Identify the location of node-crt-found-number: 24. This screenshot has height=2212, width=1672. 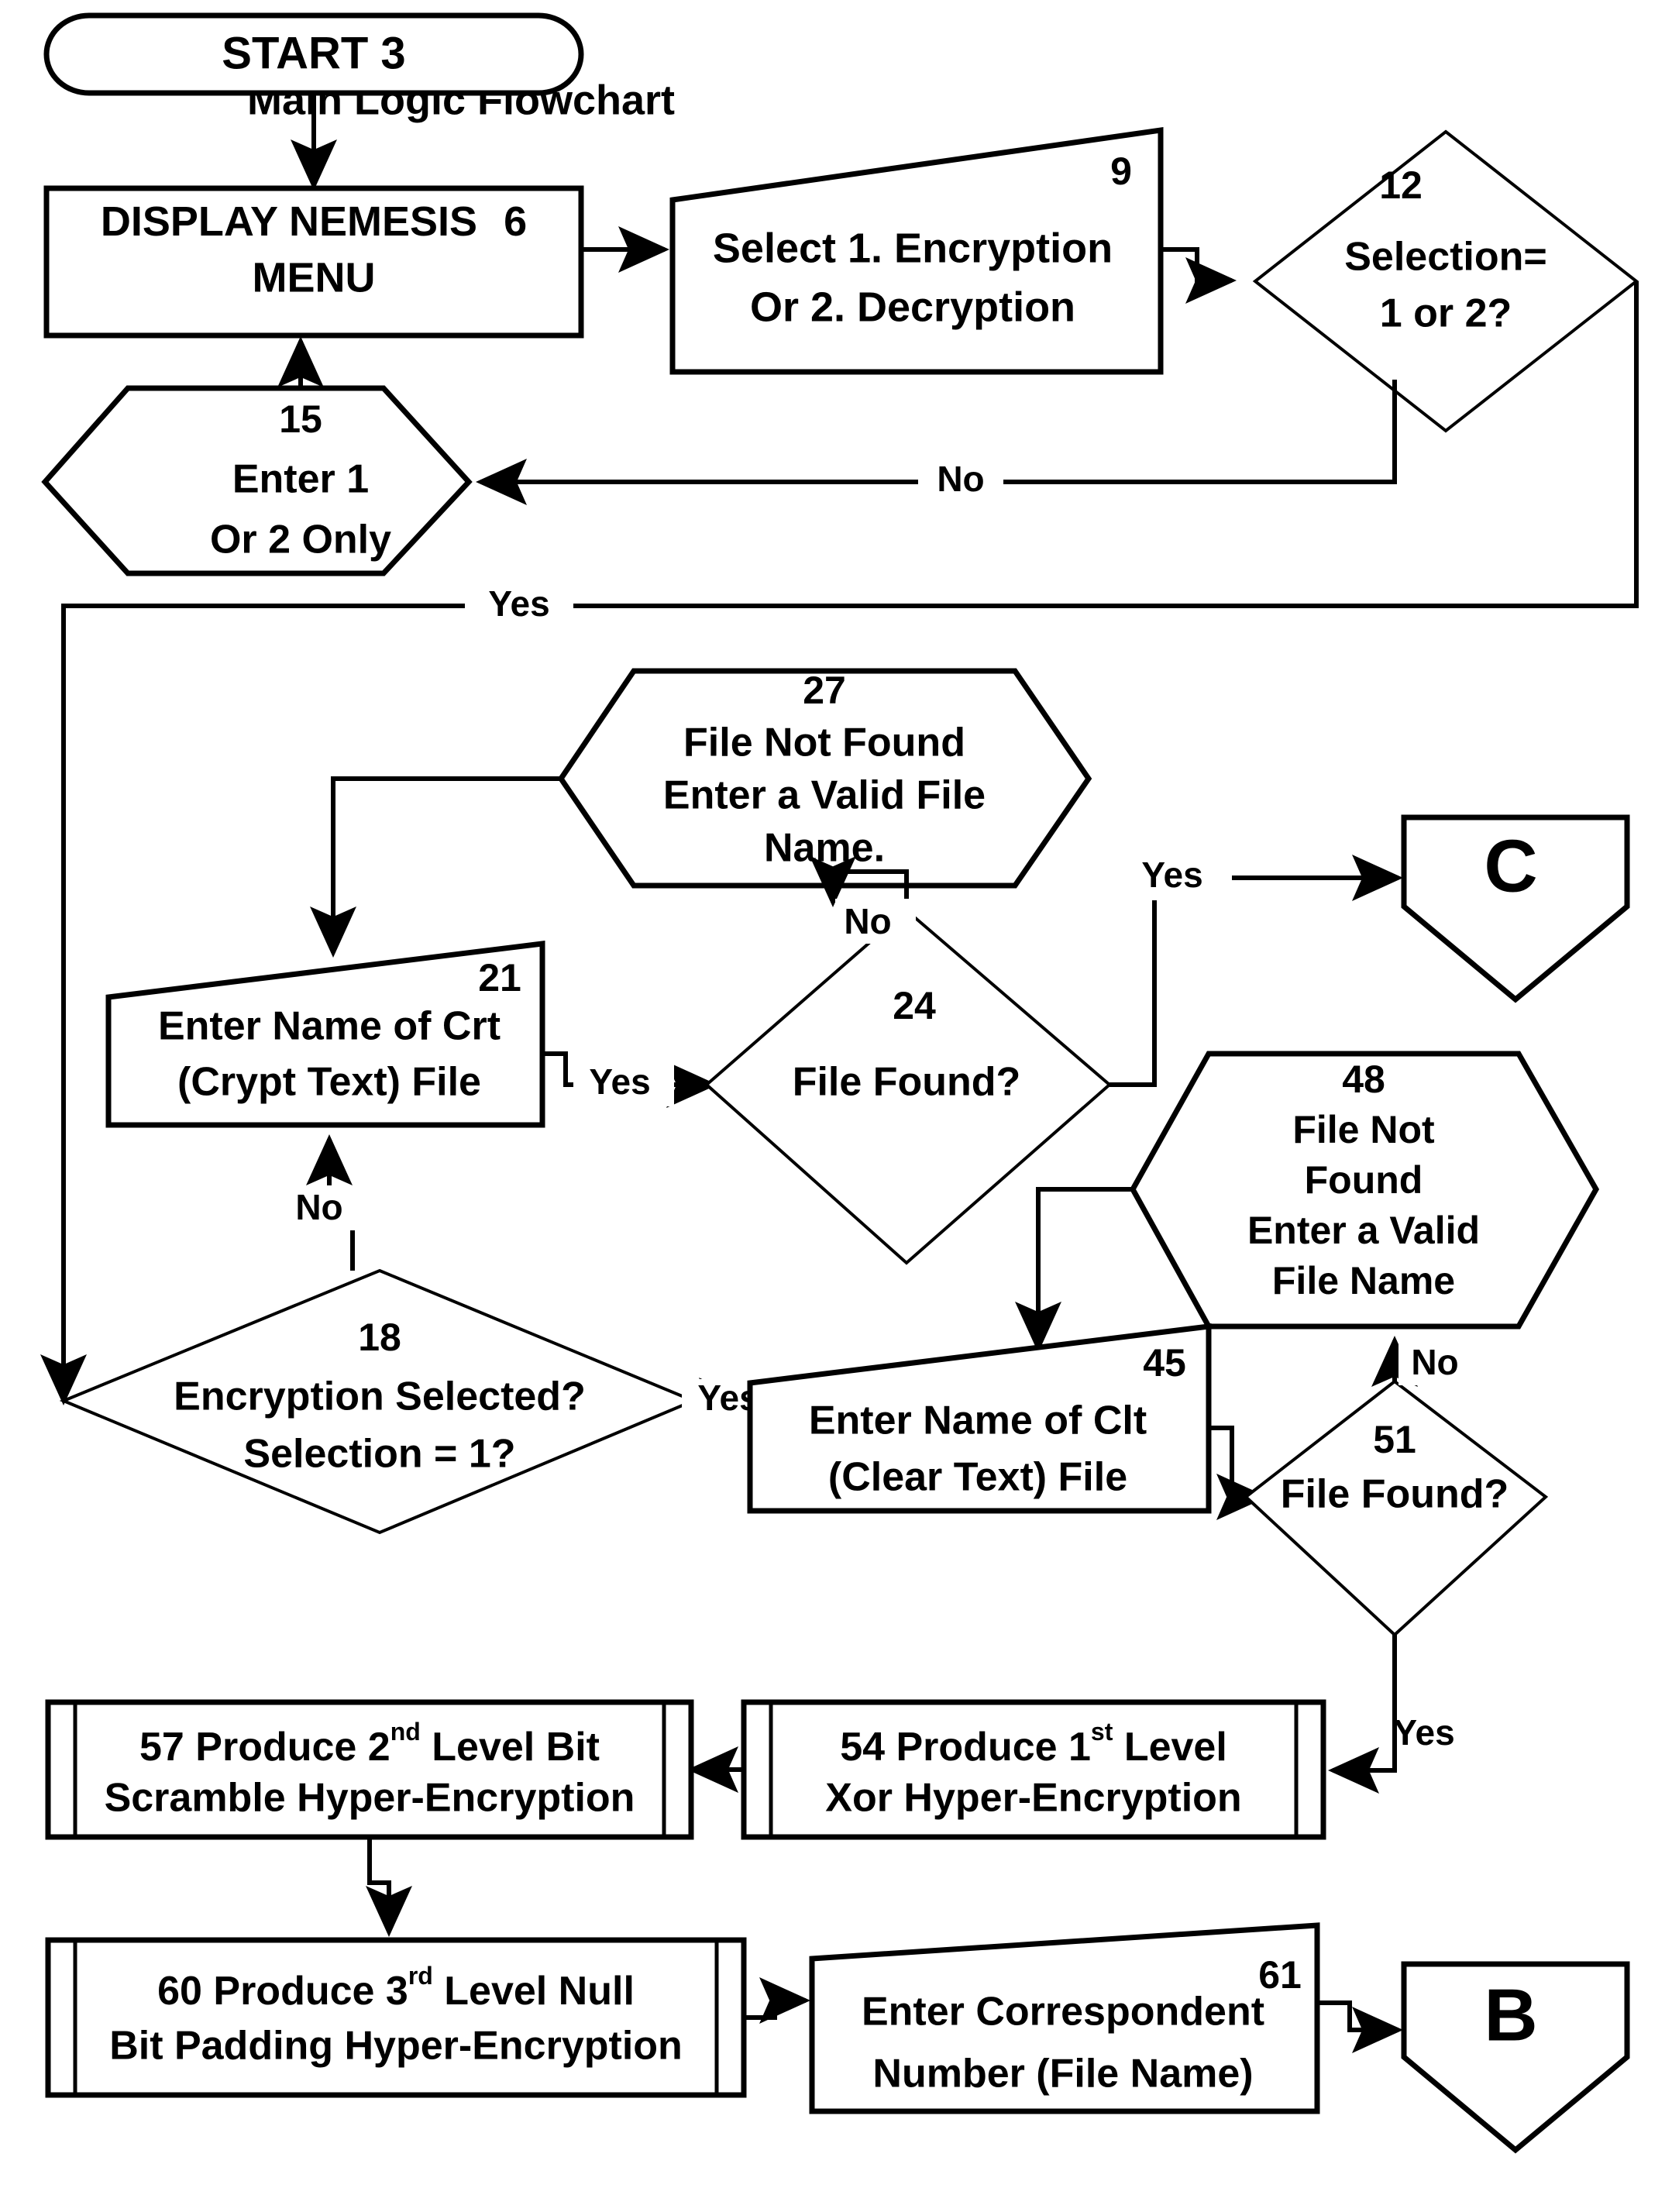
(915, 1005).